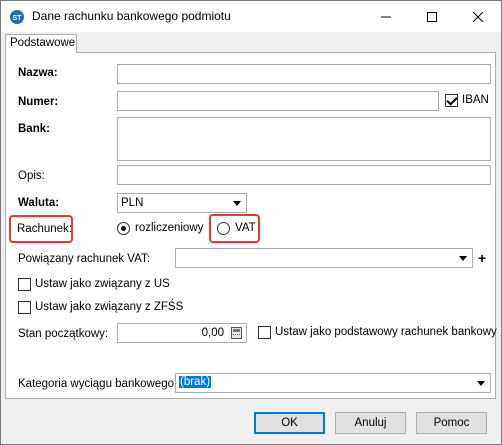 This screenshot has width=502, height=445. What do you see at coordinates (304, 139) in the screenshot?
I see `bank-input` at bounding box center [304, 139].